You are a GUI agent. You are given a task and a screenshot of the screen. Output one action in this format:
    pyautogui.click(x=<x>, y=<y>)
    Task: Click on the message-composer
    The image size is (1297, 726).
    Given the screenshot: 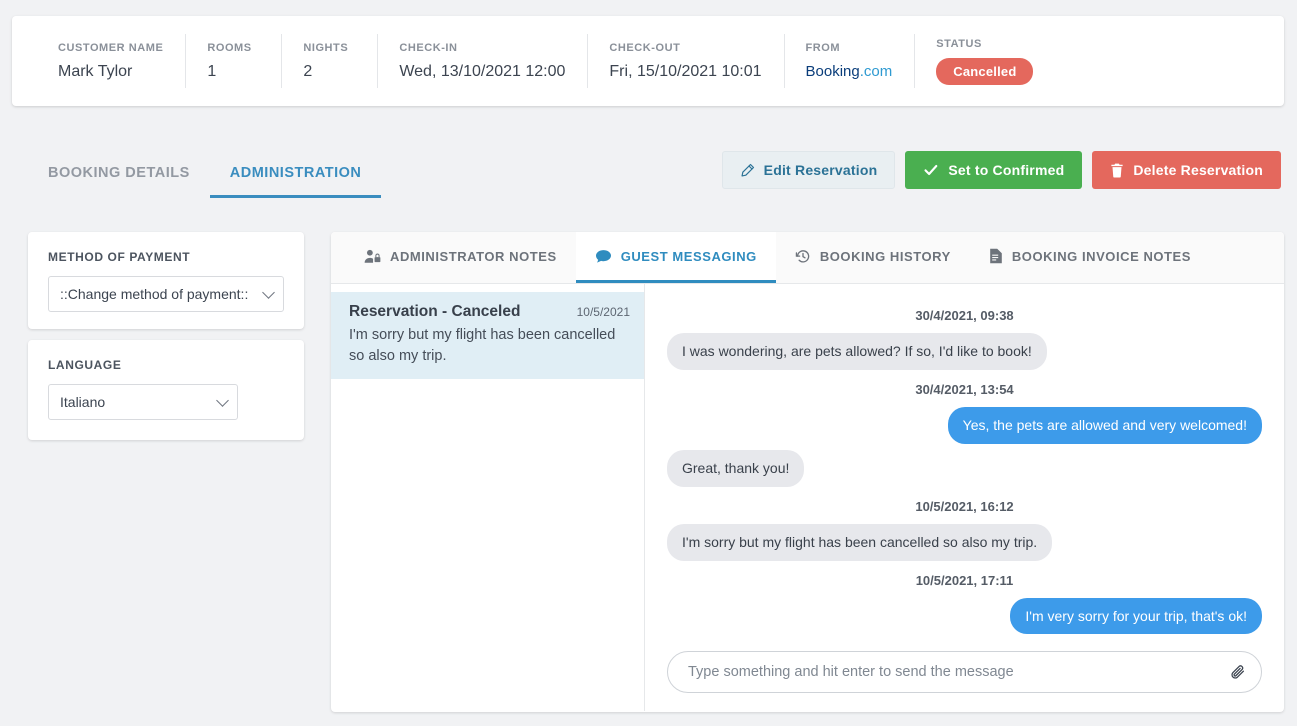 What is the action you would take?
    pyautogui.click(x=964, y=678)
    